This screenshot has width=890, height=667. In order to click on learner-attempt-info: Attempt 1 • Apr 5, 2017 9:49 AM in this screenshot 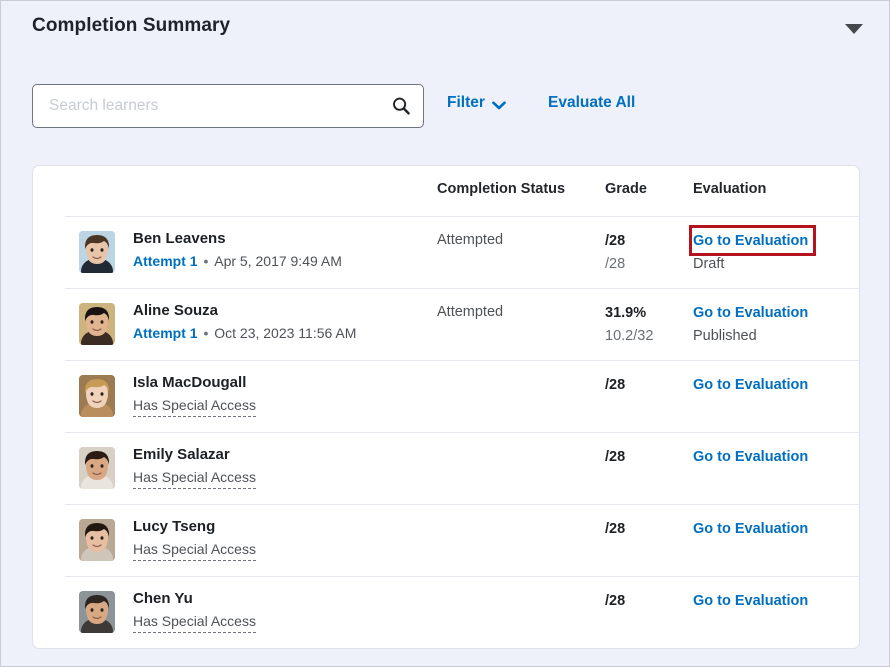, I will do `click(237, 261)`.